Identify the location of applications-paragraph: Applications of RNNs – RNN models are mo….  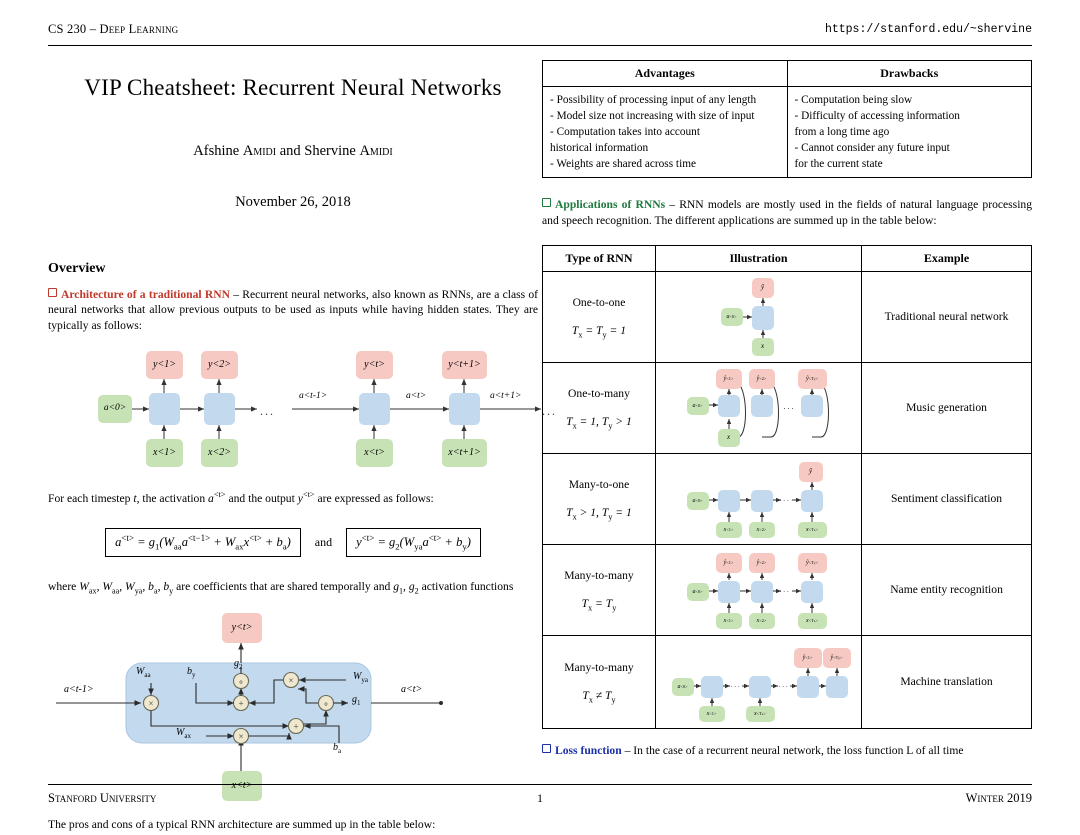
(787, 212).